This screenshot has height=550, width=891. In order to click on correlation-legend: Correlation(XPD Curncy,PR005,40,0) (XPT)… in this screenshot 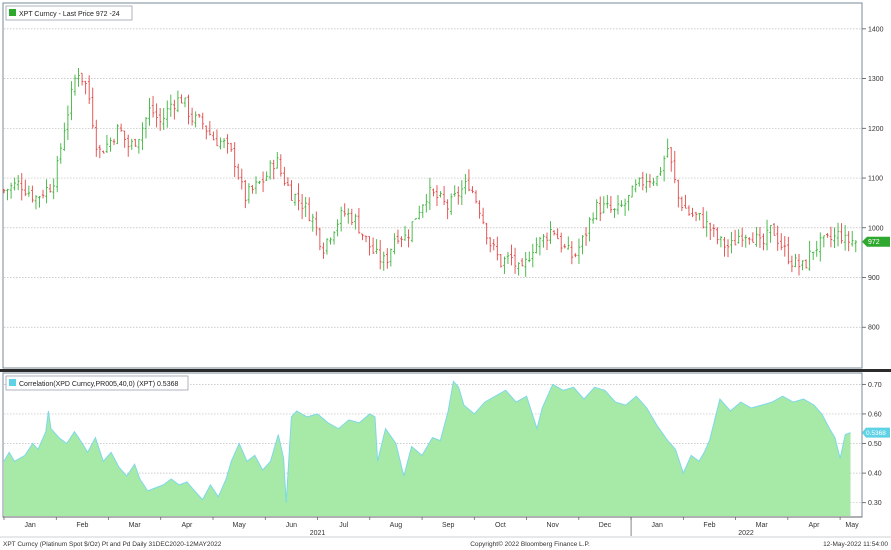, I will do `click(97, 383)`.